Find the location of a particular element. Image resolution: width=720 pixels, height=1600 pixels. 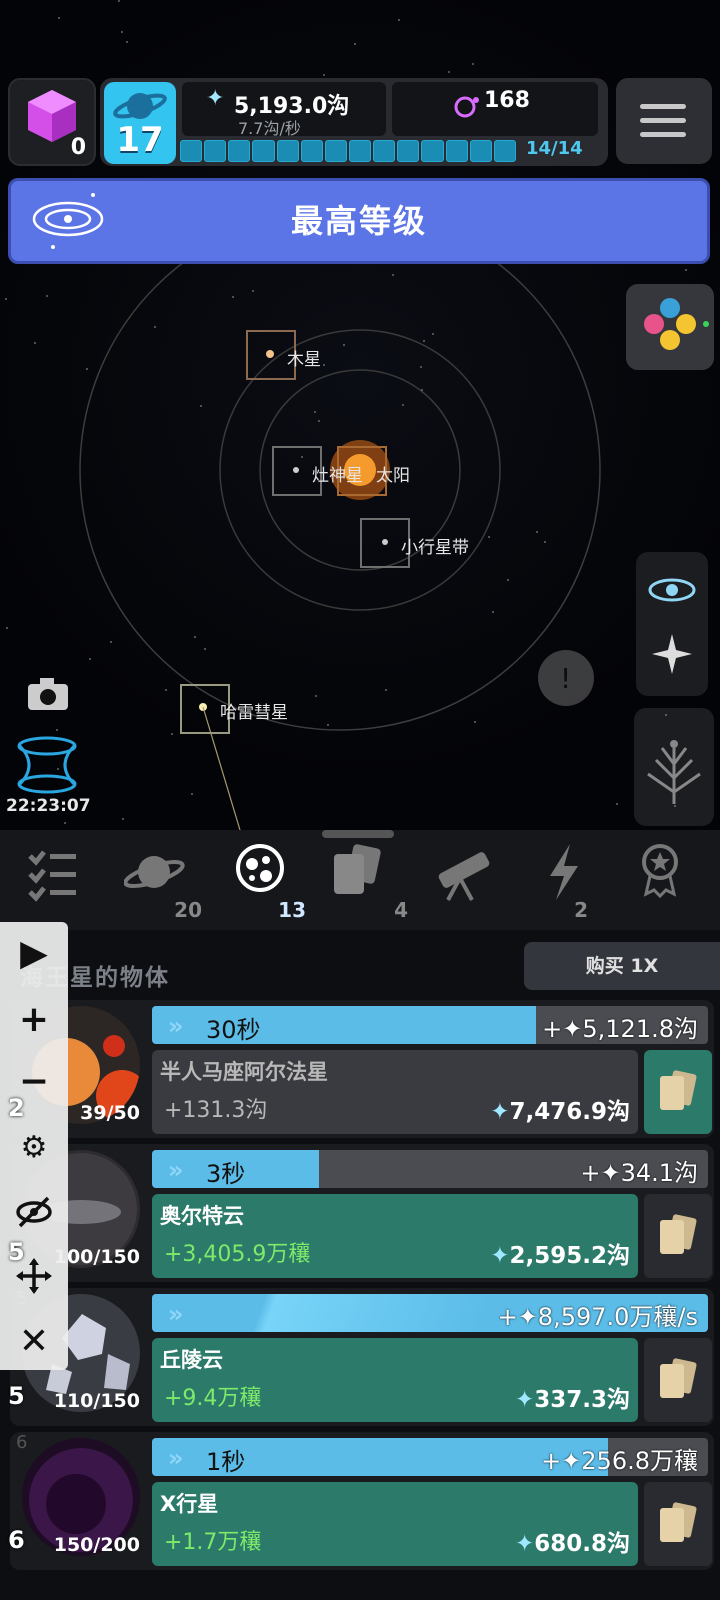

tab-achievements is located at coordinates (675, 882).